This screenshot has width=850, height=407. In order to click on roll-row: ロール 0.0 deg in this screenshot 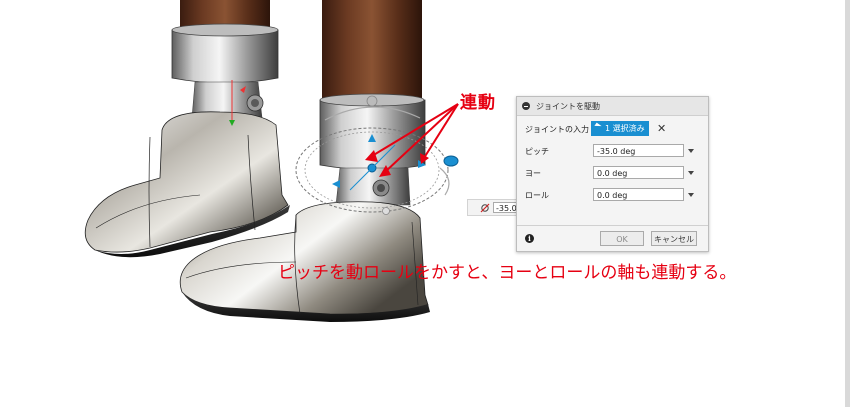, I will do `click(612, 195)`.